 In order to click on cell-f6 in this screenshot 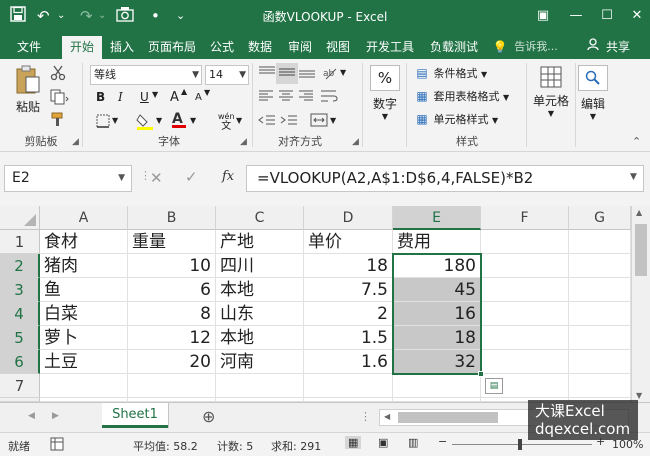, I will do `click(525, 362)`.